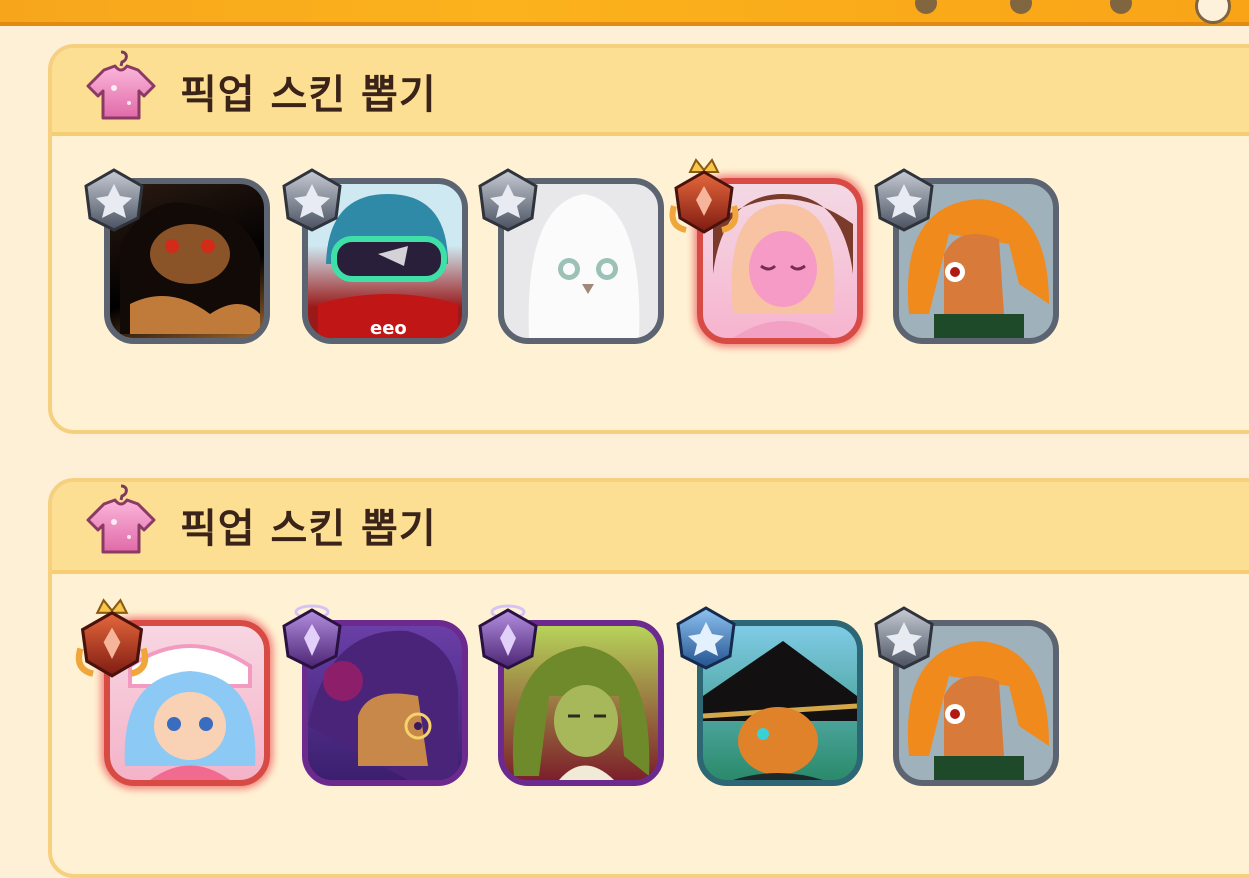 This screenshot has width=1249, height=878. What do you see at coordinates (624, 13) in the screenshot?
I see `top-banner` at bounding box center [624, 13].